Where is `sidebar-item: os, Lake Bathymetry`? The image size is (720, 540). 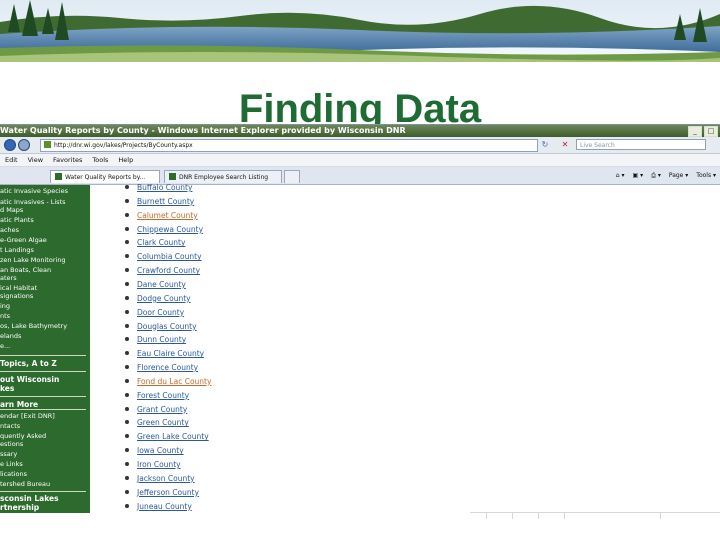
sidebar-item: os, Lake Bathymetry is located at coordinates (33, 326).